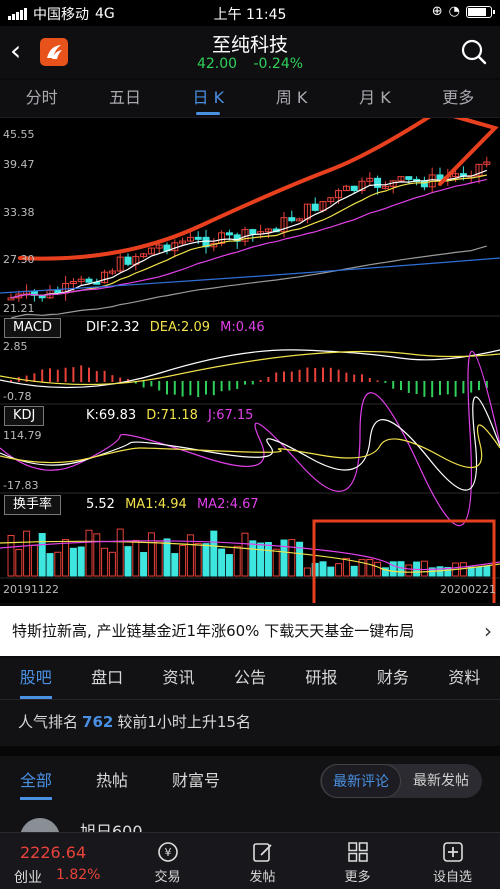 The width and height of the screenshot is (500, 889). I want to click on turnover-ma2: MA2:4.67, so click(227, 504).